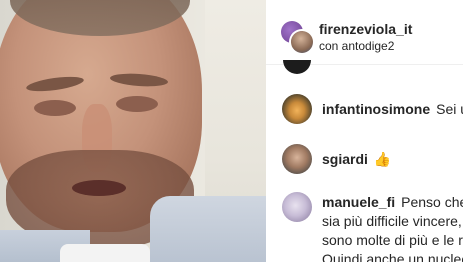 This screenshot has height=262, width=463. What do you see at coordinates (392, 256) in the screenshot?
I see `comment-text-line: Quindi anche un nucleo` at bounding box center [392, 256].